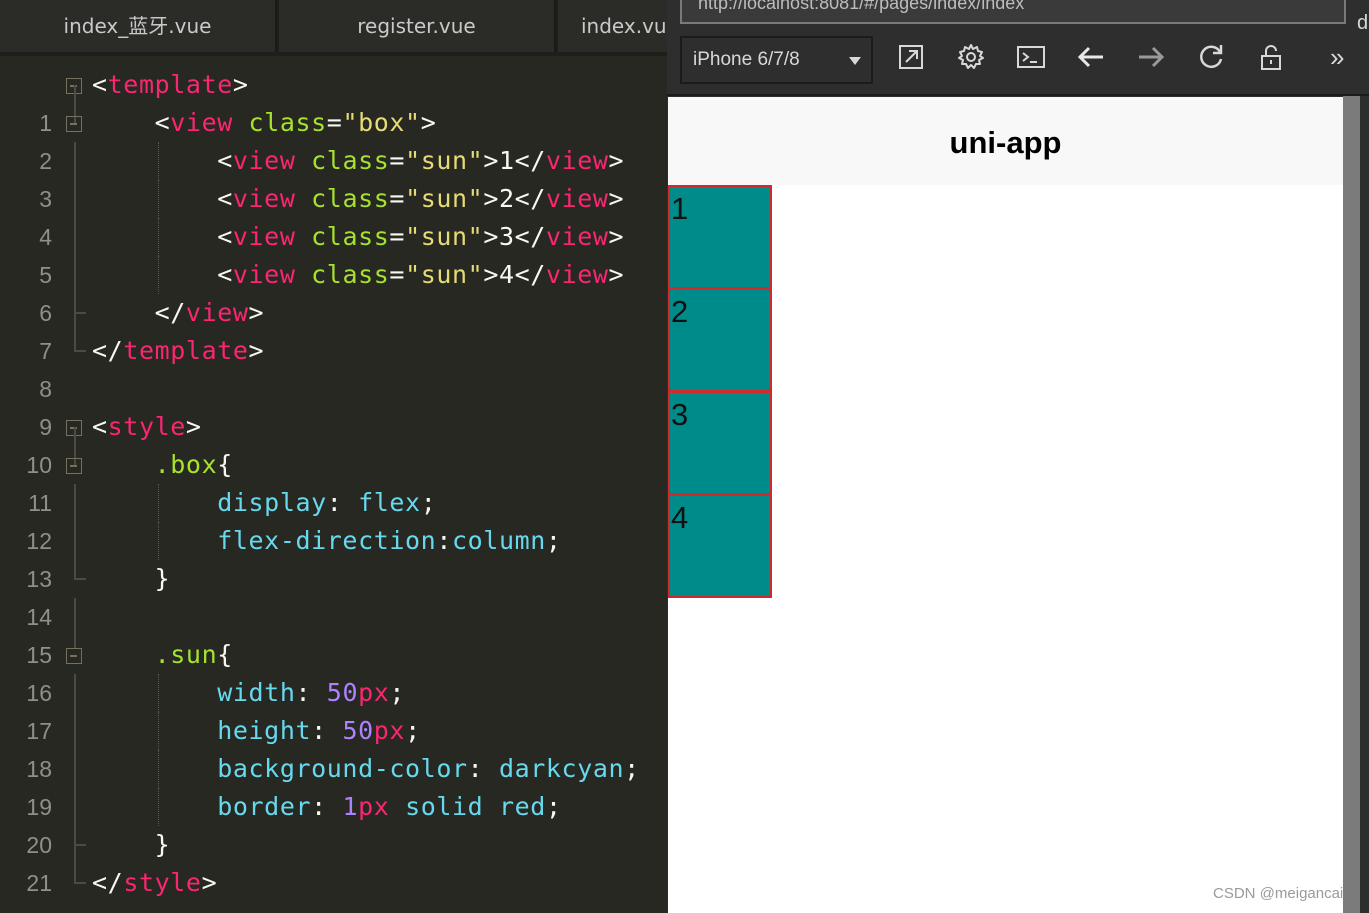 The image size is (1369, 913). What do you see at coordinates (417, 26) in the screenshot?
I see `tab-register: register.vue` at bounding box center [417, 26].